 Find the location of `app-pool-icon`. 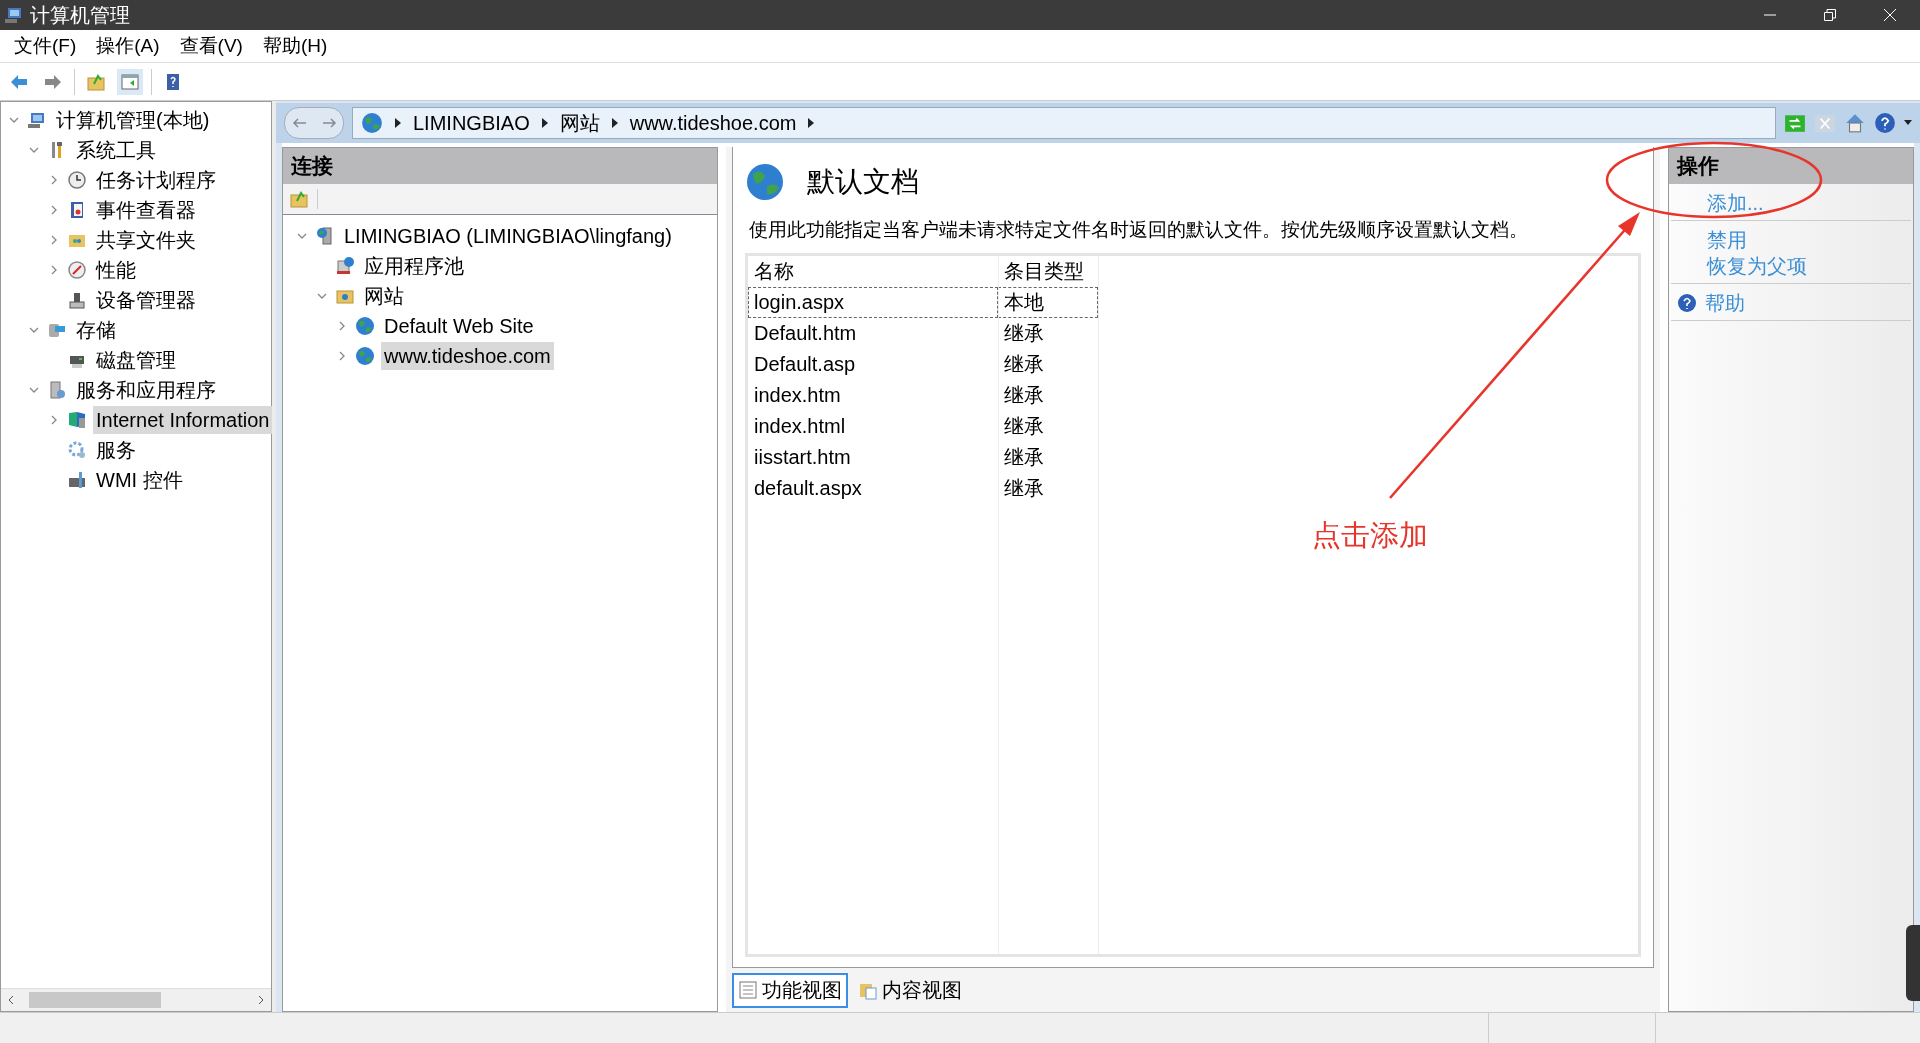

app-pool-icon is located at coordinates (345, 266).